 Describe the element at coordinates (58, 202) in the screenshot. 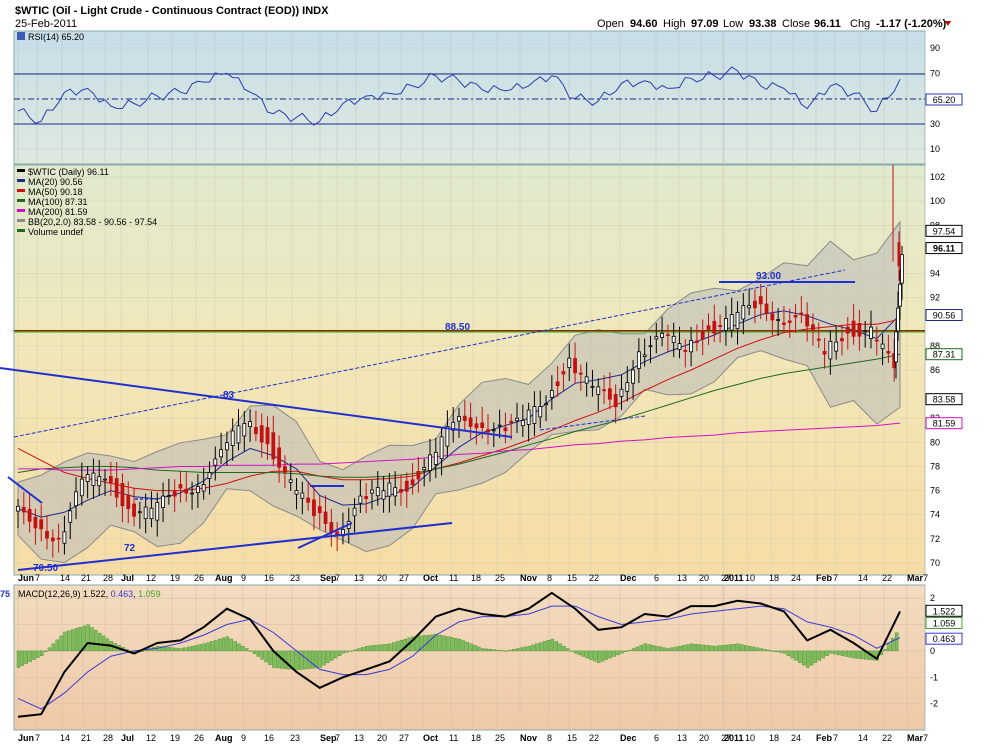

I see `legend-entry: MA(100) 87.31` at that location.